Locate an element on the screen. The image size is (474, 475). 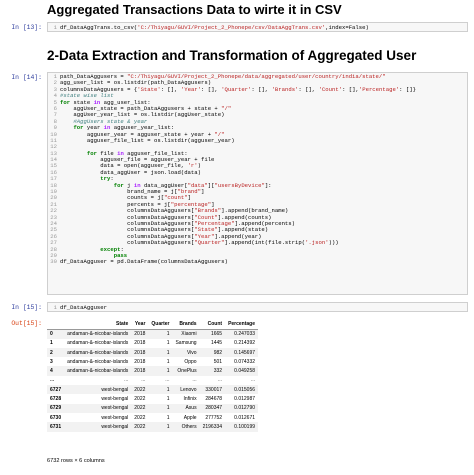
table-cell: 0.049258 is located at coordinates (245, 371).